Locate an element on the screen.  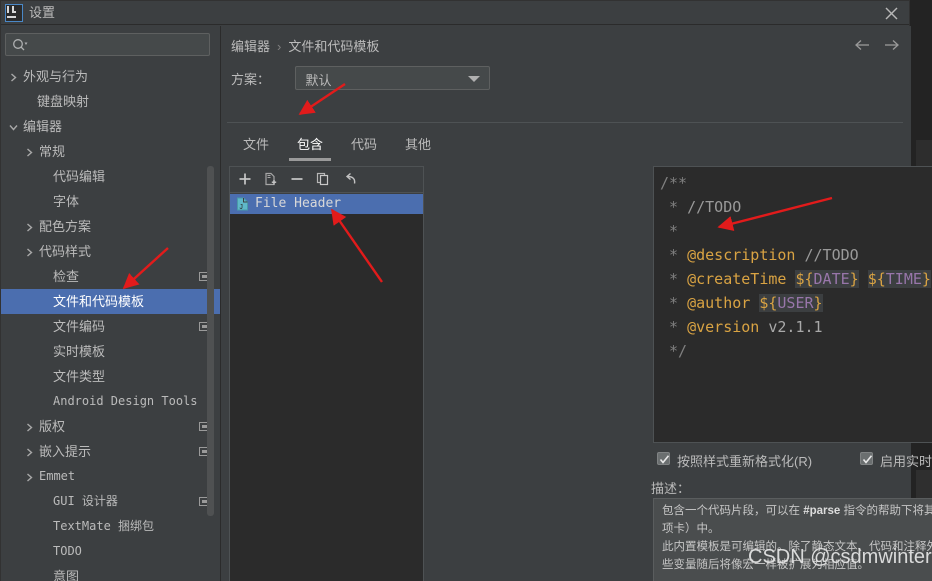
code-line: * @description //TODO is located at coordinates (795, 255).